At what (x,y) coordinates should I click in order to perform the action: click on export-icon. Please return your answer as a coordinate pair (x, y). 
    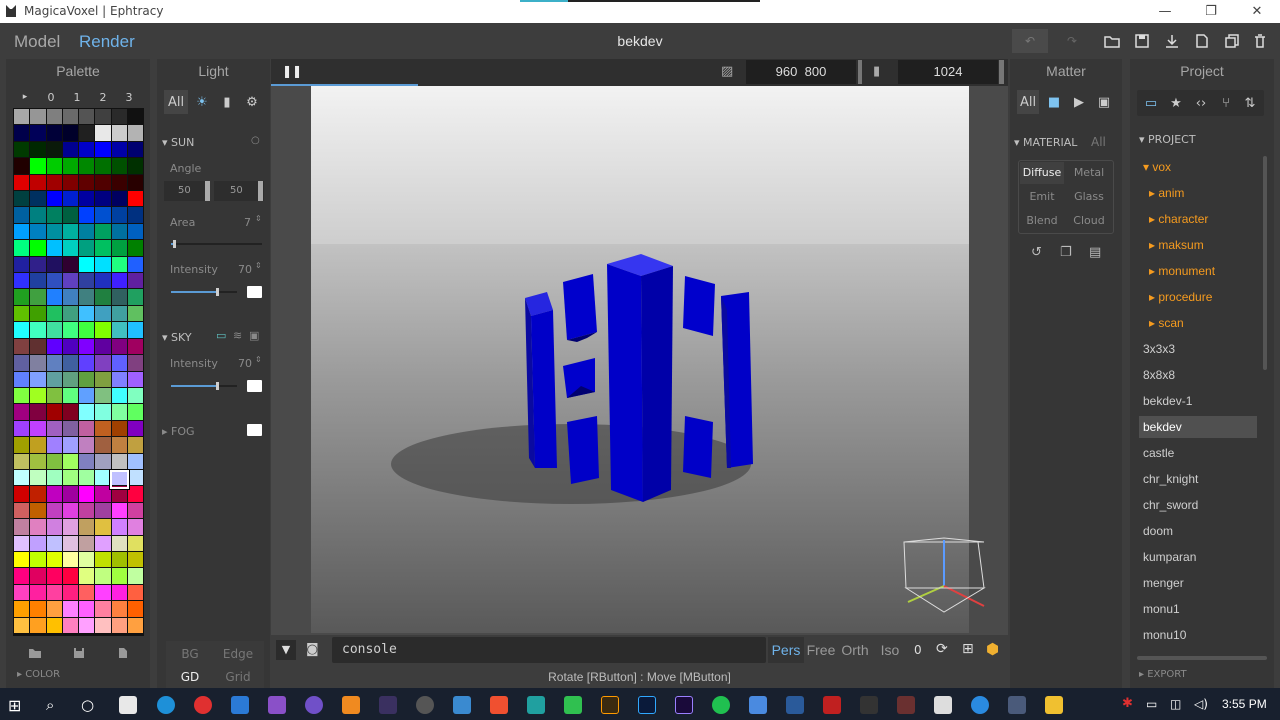
    Looking at the image, I should click on (1172, 41).